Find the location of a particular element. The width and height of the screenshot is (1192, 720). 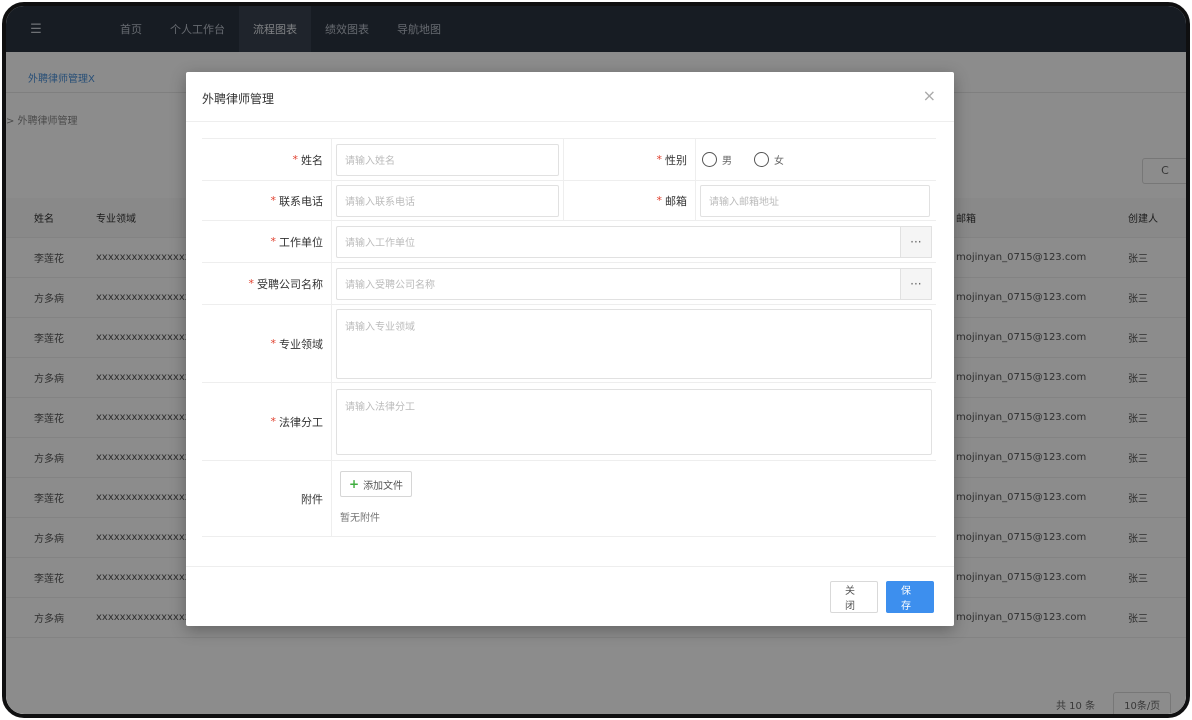

row-division: * 法律分工 请输入法律分工 is located at coordinates (569, 422).